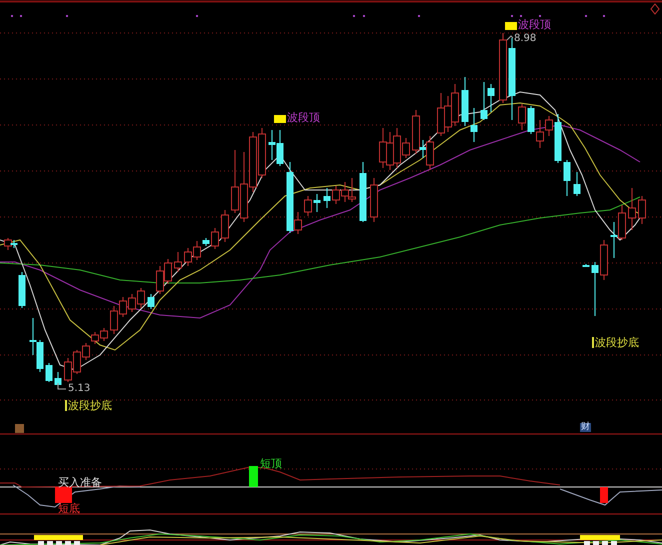 This screenshot has width=662, height=545. What do you see at coordinates (271, 463) in the screenshot?
I see `signal-label: 短顶` at bounding box center [271, 463].